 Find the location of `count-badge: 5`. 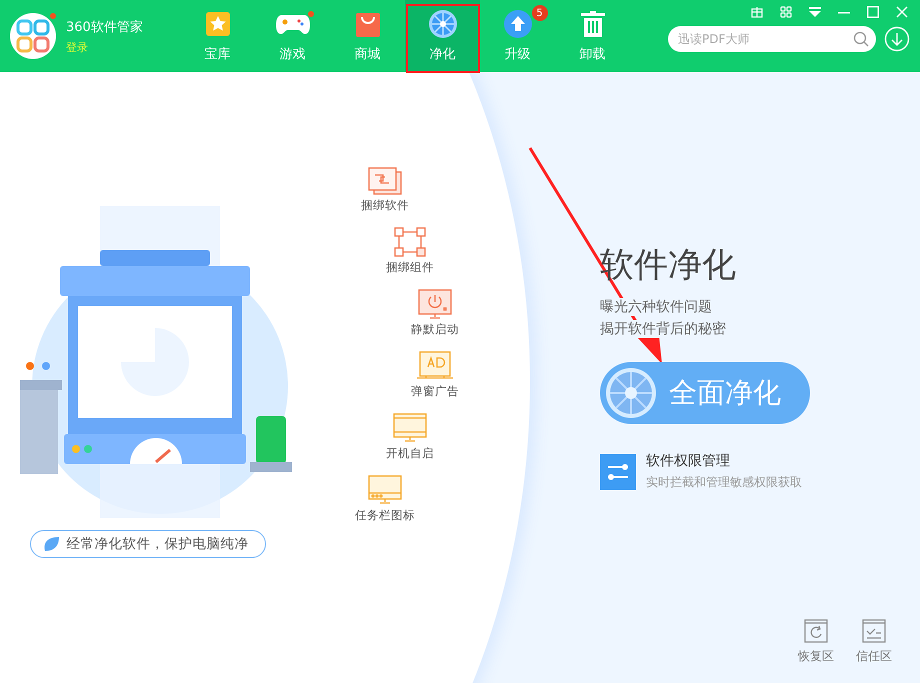

count-badge: 5 is located at coordinates (540, 13).